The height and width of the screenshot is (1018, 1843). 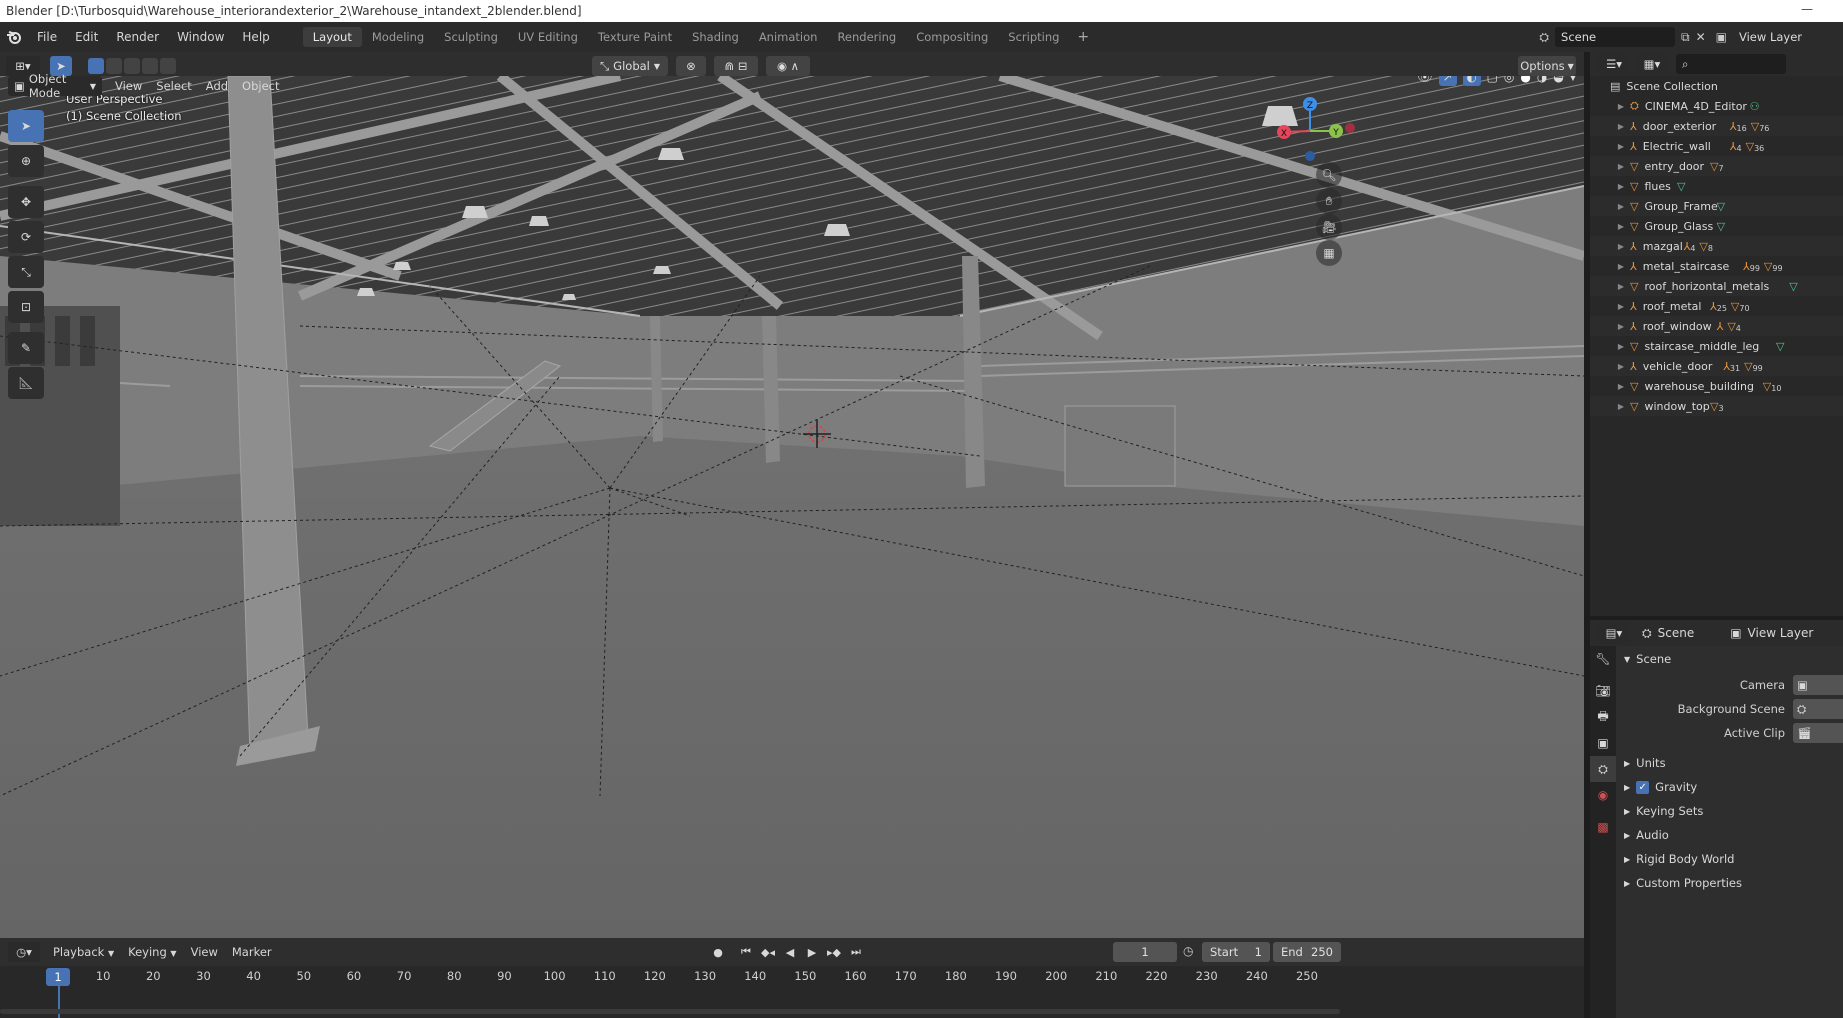 I want to click on rotate-tool: ⟳, so click(x=26, y=237).